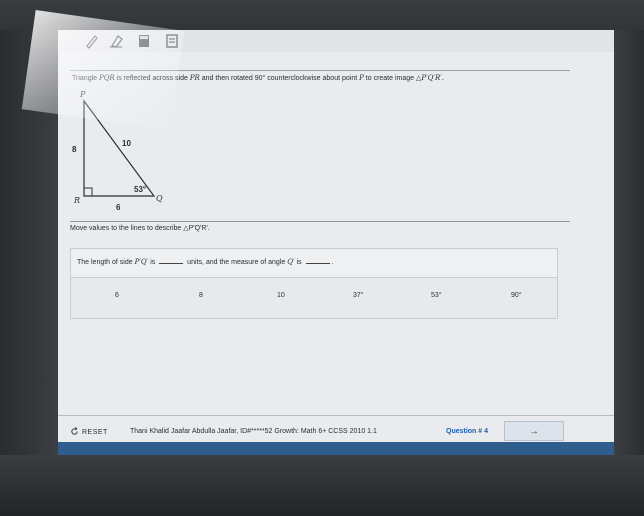 This screenshot has height=516, width=644. What do you see at coordinates (140, 189) in the screenshot?
I see `angle-q-label: 53°` at bounding box center [140, 189].